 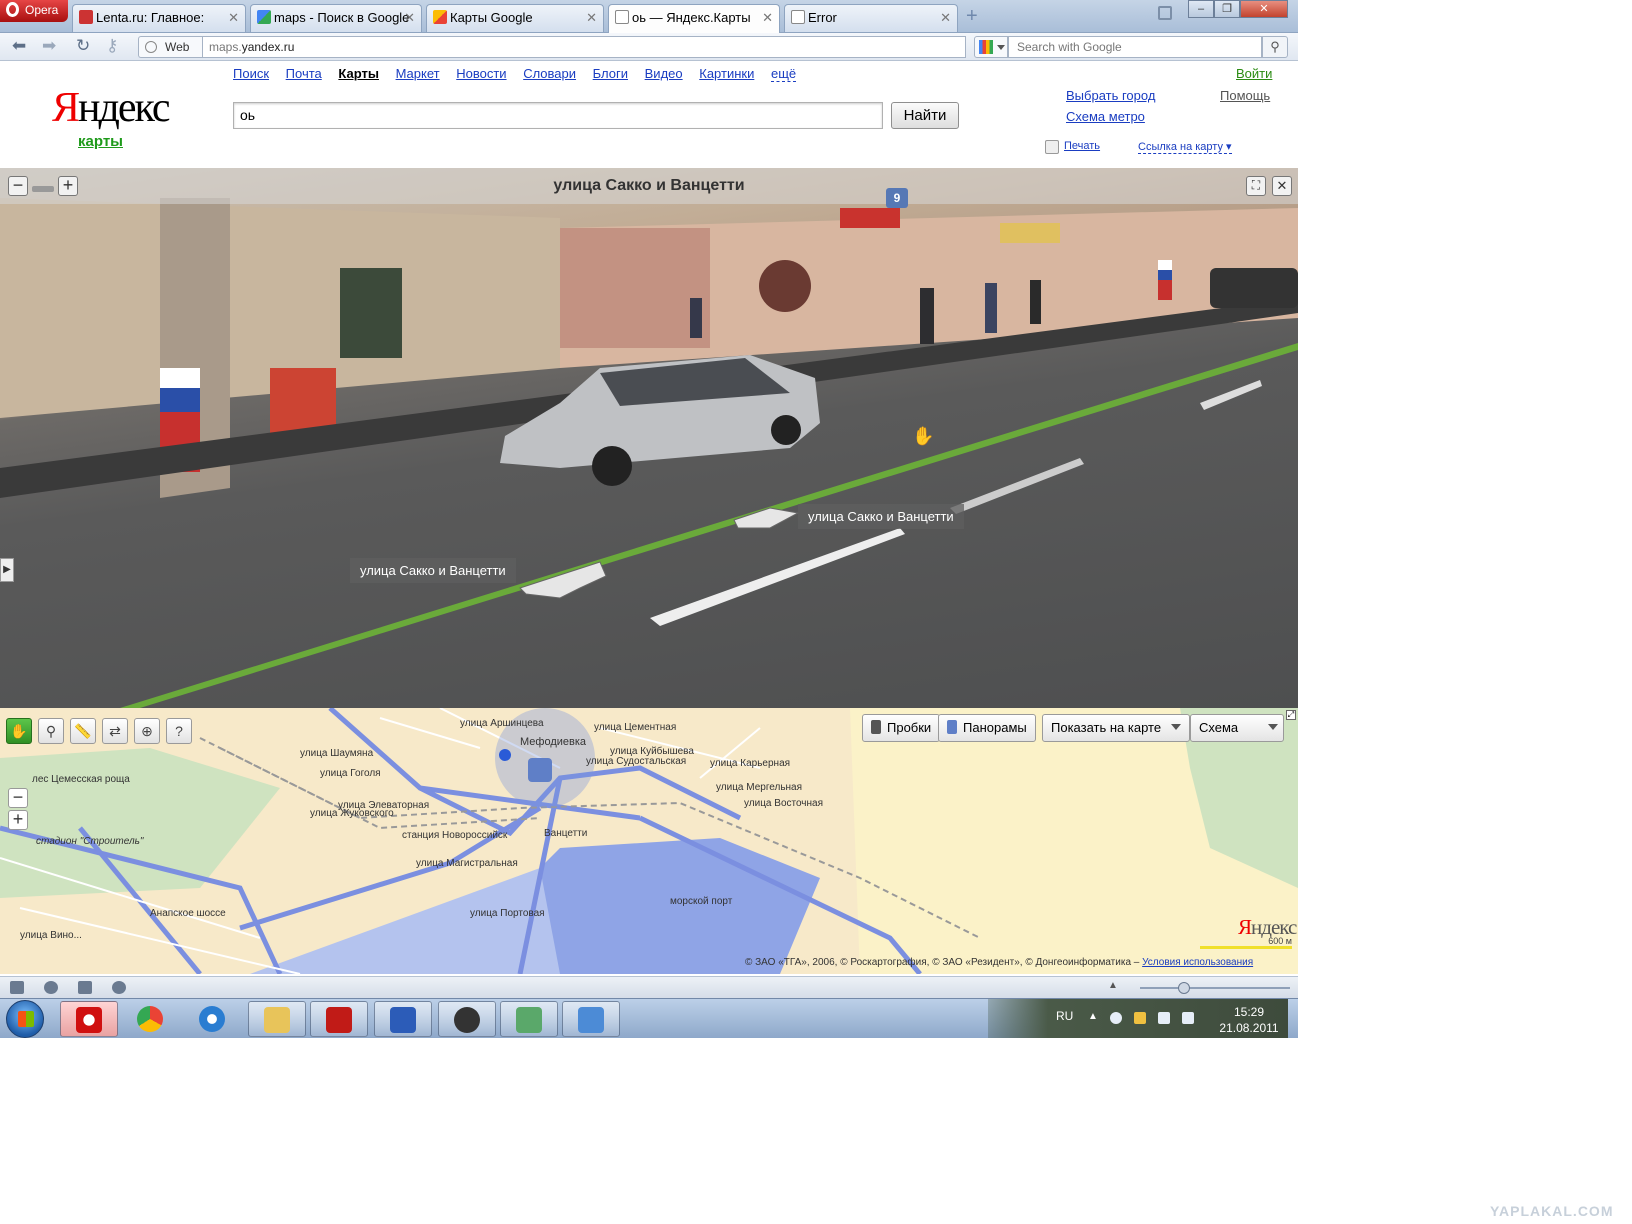 I want to click on panorama-back-label: улица Сакко и Ванцетти, so click(x=433, y=570).